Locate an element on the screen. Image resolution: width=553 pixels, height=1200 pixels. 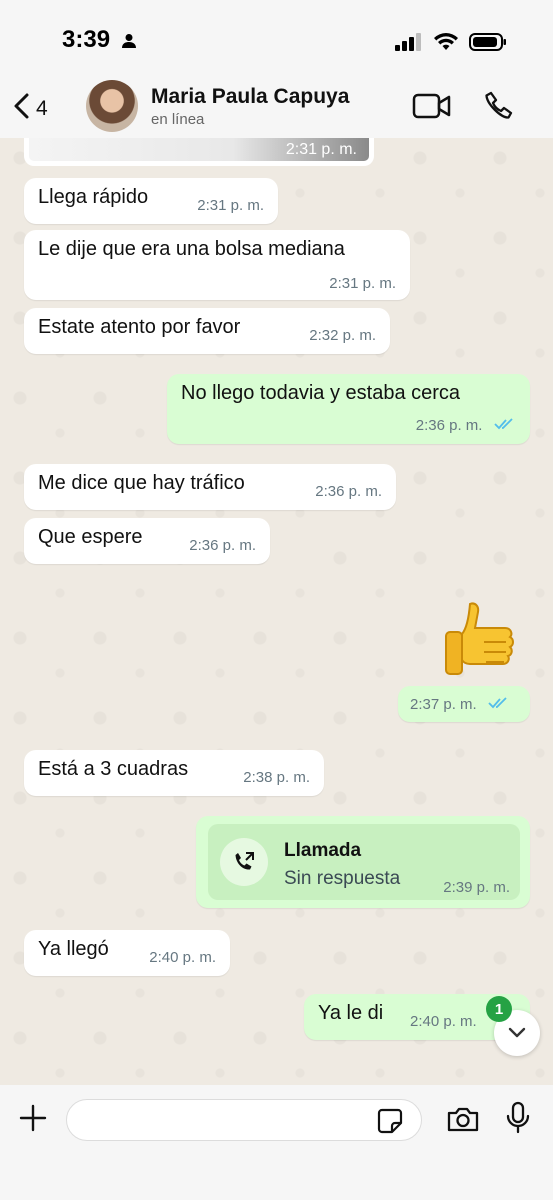
status-icons is located at coordinates (451, 44).